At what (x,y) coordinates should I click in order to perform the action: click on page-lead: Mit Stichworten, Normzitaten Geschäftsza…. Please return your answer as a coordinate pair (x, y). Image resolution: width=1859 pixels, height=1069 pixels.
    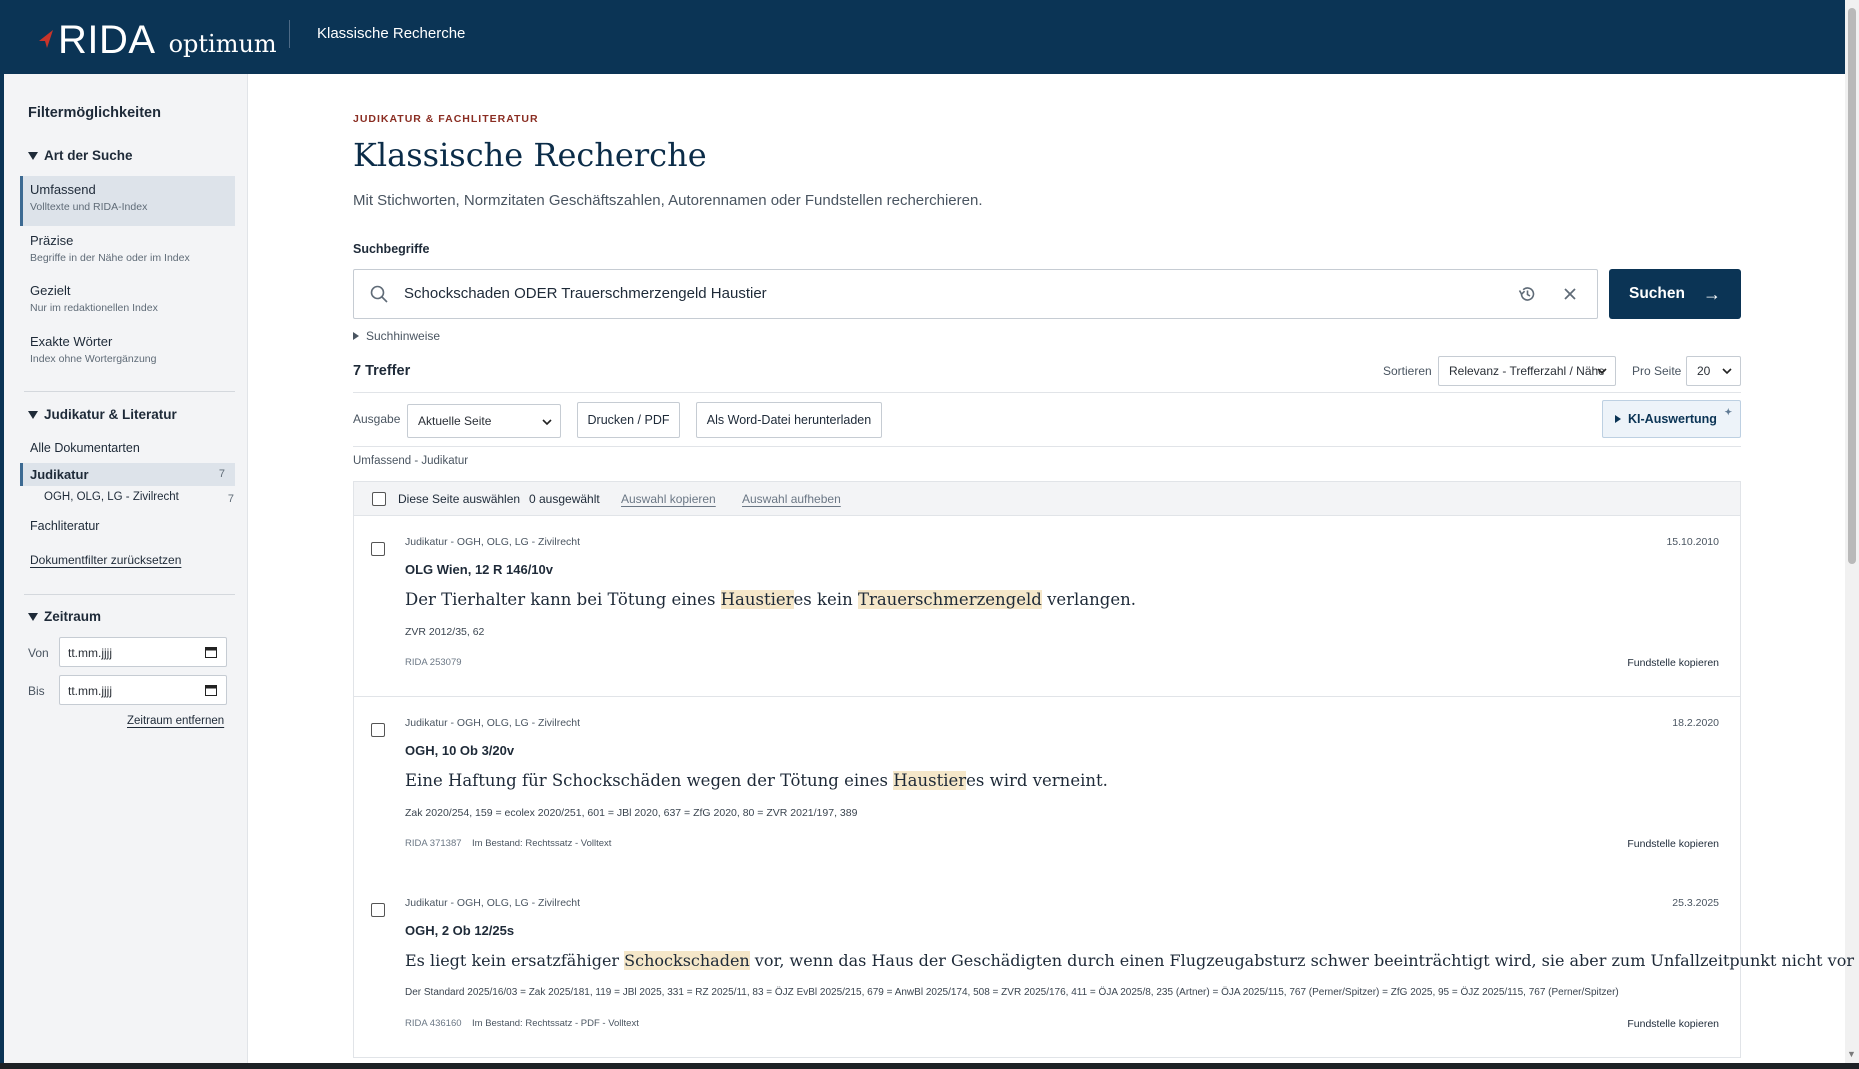
    Looking at the image, I should click on (668, 200).